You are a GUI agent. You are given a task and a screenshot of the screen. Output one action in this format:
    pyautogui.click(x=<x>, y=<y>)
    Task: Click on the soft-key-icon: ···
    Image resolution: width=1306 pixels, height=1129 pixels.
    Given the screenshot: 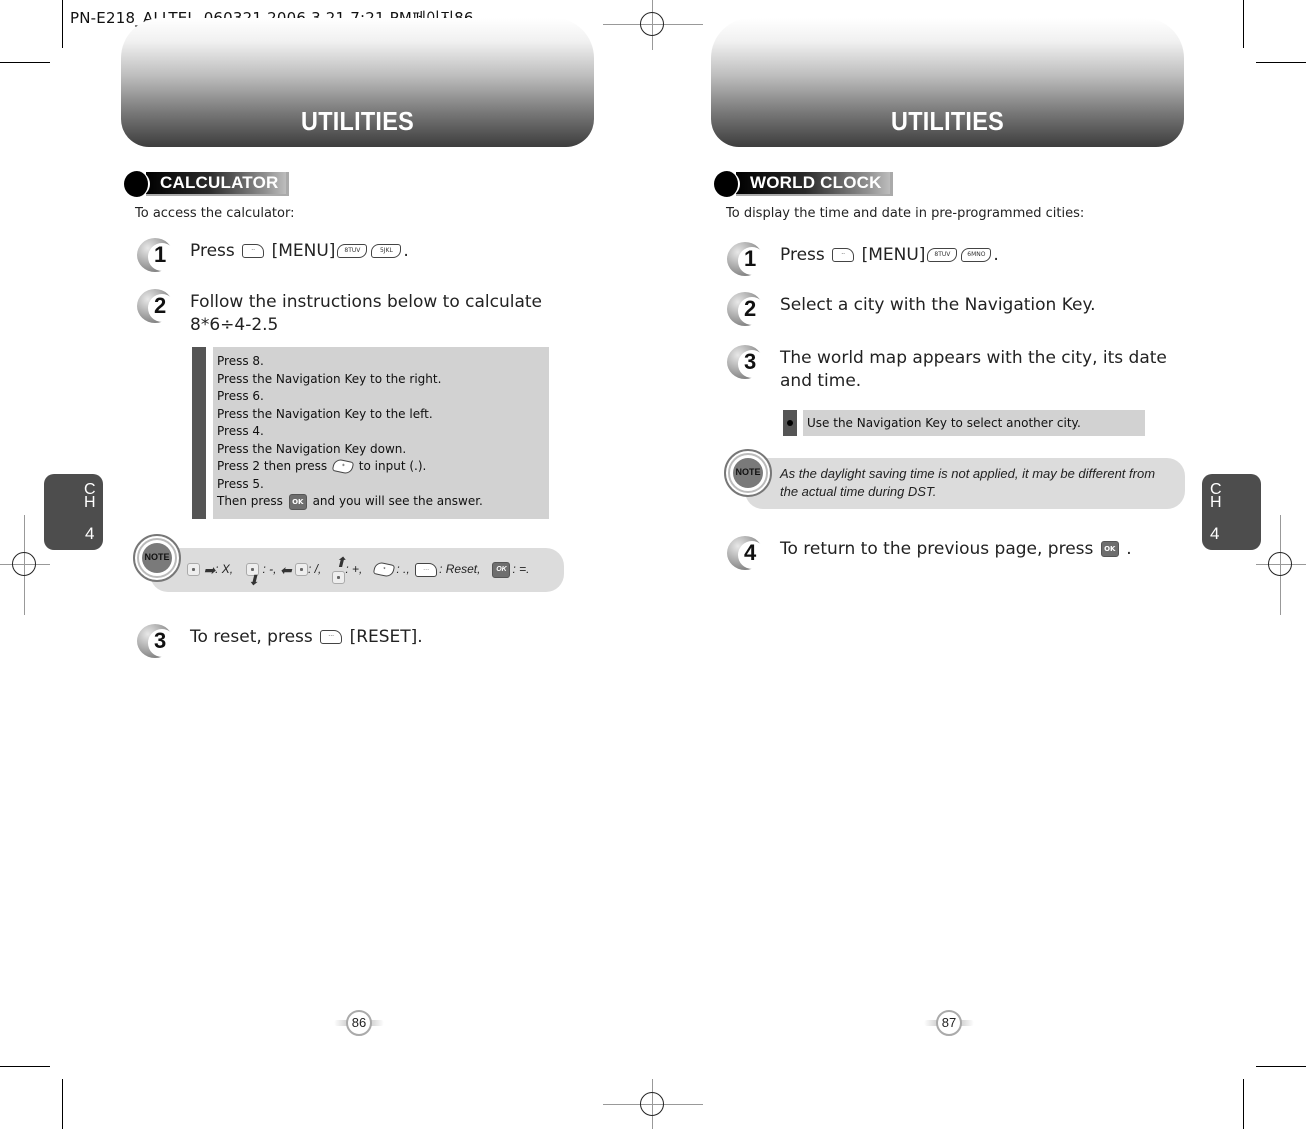 What is the action you would take?
    pyautogui.click(x=331, y=637)
    